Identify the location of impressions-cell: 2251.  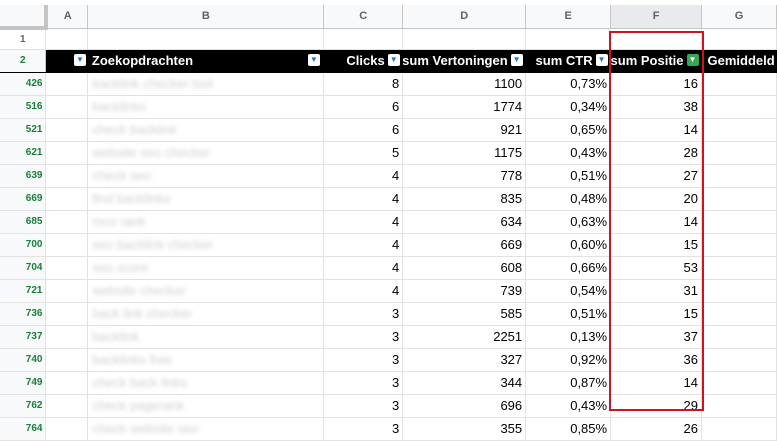
(464, 337).